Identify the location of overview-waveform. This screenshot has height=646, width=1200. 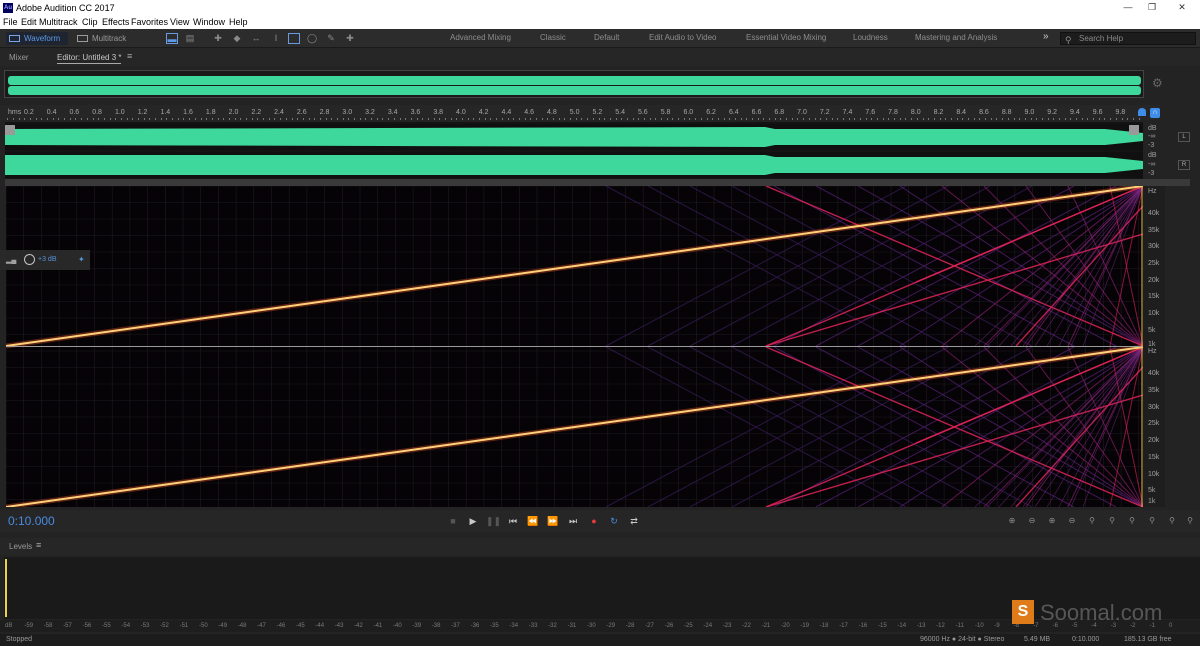
(574, 84).